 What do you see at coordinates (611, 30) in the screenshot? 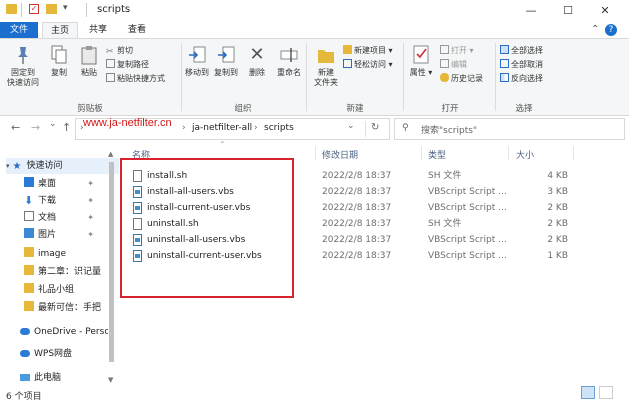
I see `help-icon: ?` at bounding box center [611, 30].